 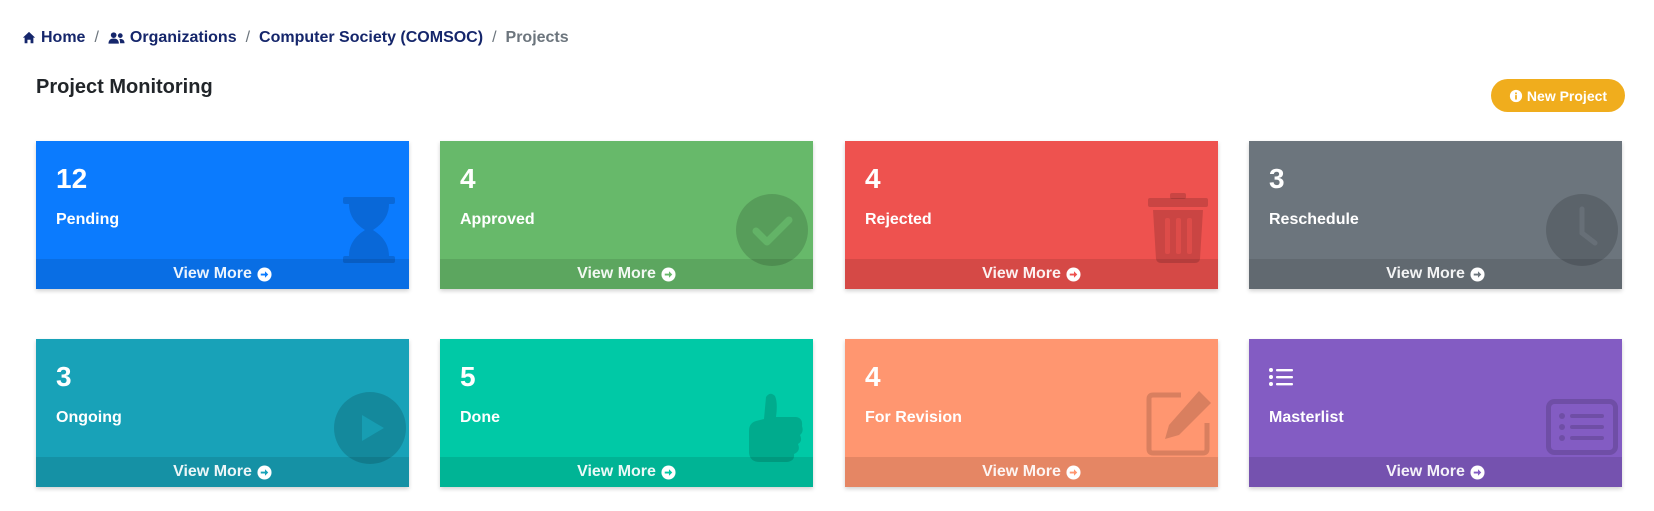 I want to click on list-alt-icon, so click(x=1582, y=427).